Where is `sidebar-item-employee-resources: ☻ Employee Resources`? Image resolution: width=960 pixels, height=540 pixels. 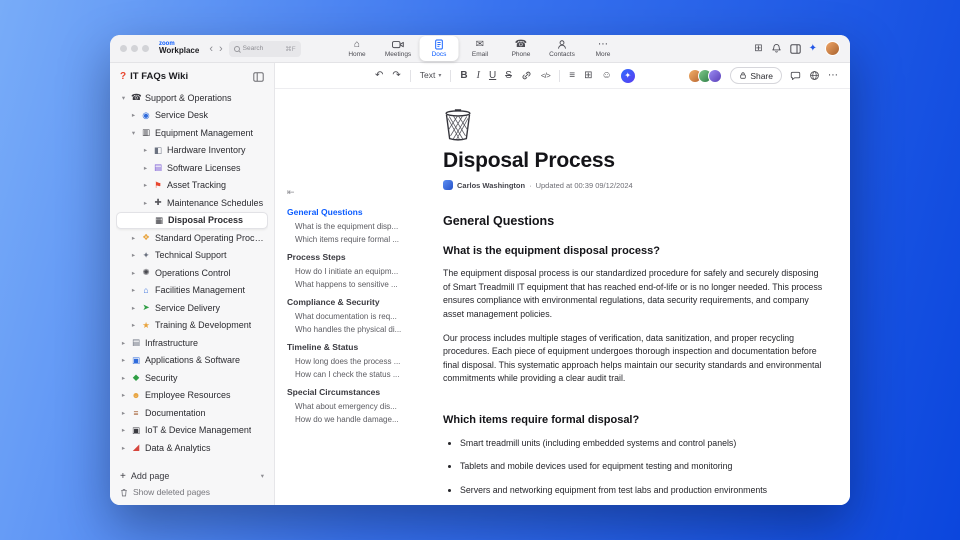
sidebar-item-employee-resources: ☻ Employee Resources is located at coordinates (192, 396).